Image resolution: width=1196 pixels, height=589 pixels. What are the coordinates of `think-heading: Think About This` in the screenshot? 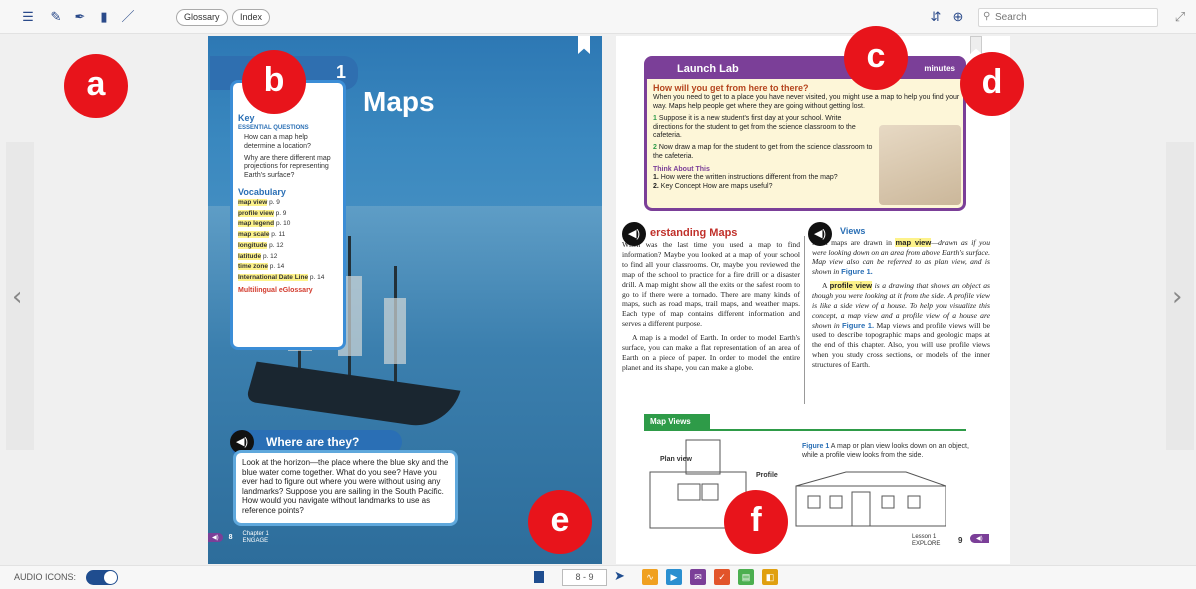 It's located at (681, 169).